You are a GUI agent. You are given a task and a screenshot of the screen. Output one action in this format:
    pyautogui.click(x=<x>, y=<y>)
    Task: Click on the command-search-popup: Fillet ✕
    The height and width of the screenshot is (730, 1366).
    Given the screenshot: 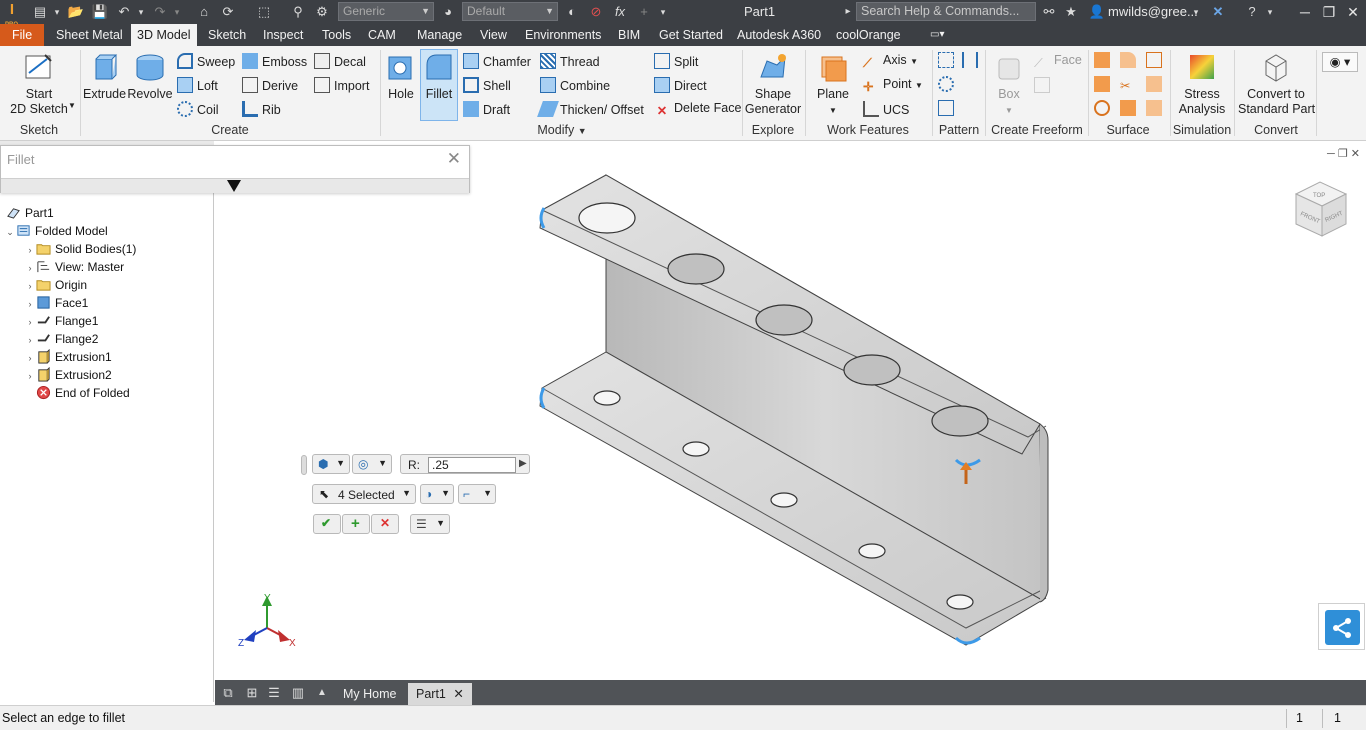 What is the action you would take?
    pyautogui.click(x=235, y=169)
    